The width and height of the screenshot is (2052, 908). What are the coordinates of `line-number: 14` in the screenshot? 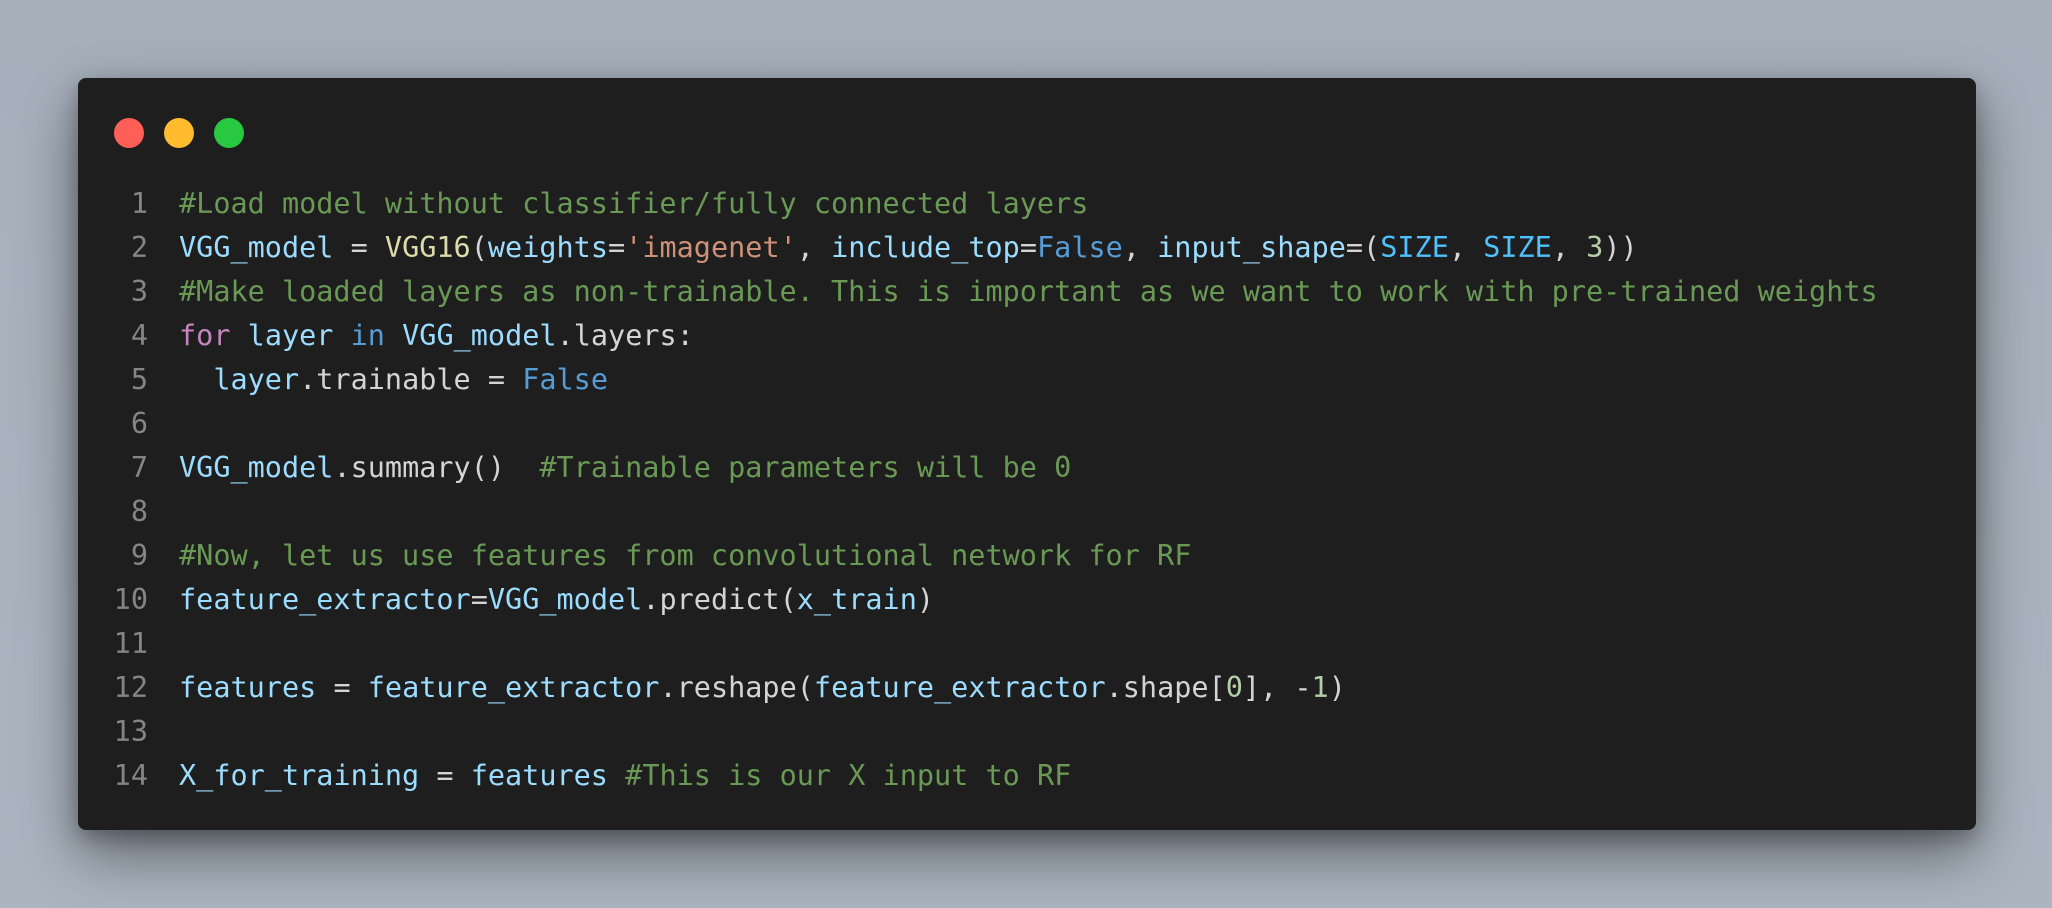 It's located at (130, 775).